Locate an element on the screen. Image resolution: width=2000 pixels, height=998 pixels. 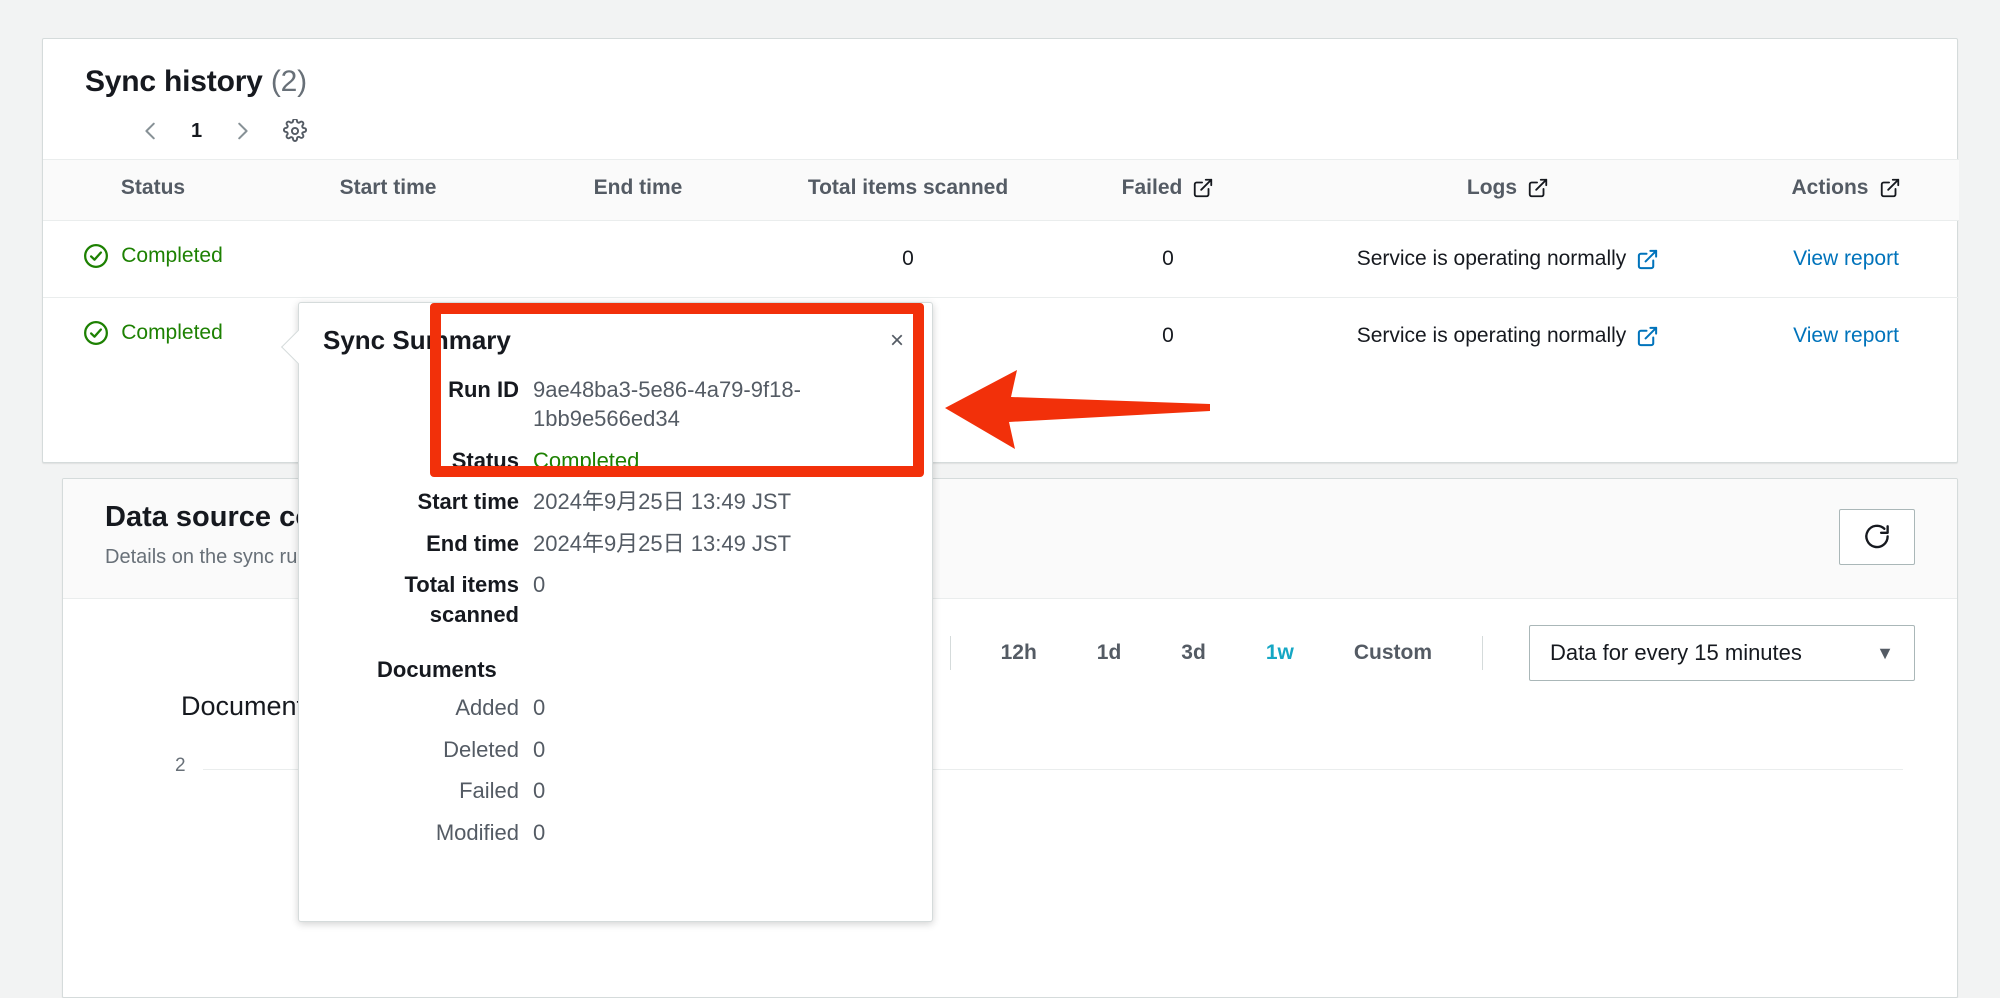
popover-header: Sync Summary × is located at coordinates (615, 330).